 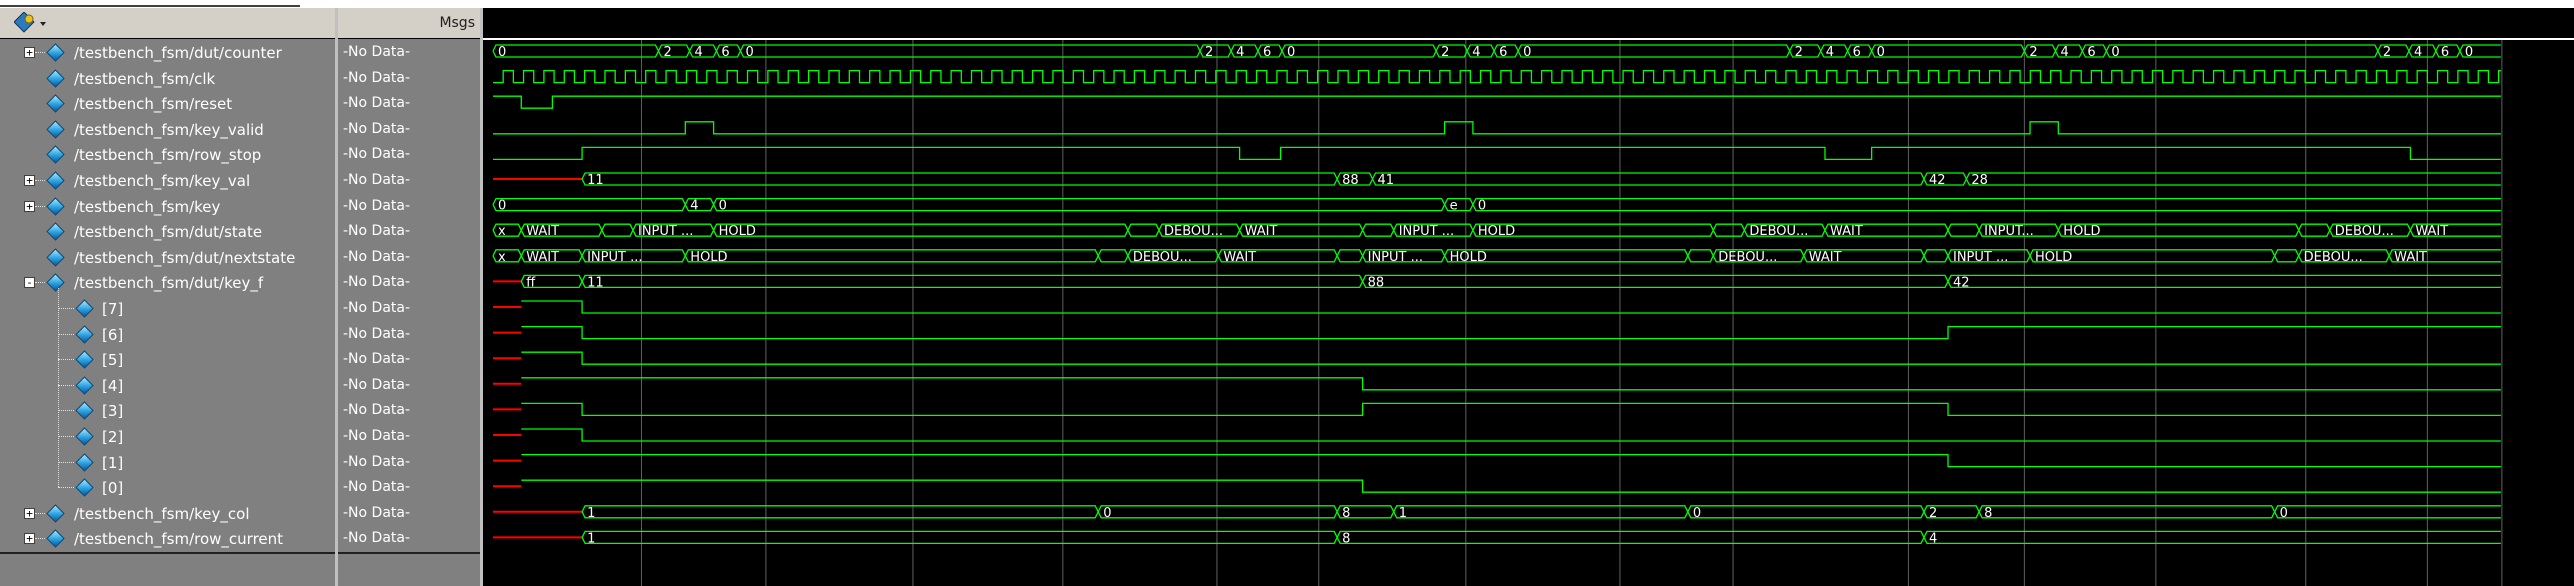 What do you see at coordinates (1403, 513) in the screenshot?
I see `bus-value-label: 1` at bounding box center [1403, 513].